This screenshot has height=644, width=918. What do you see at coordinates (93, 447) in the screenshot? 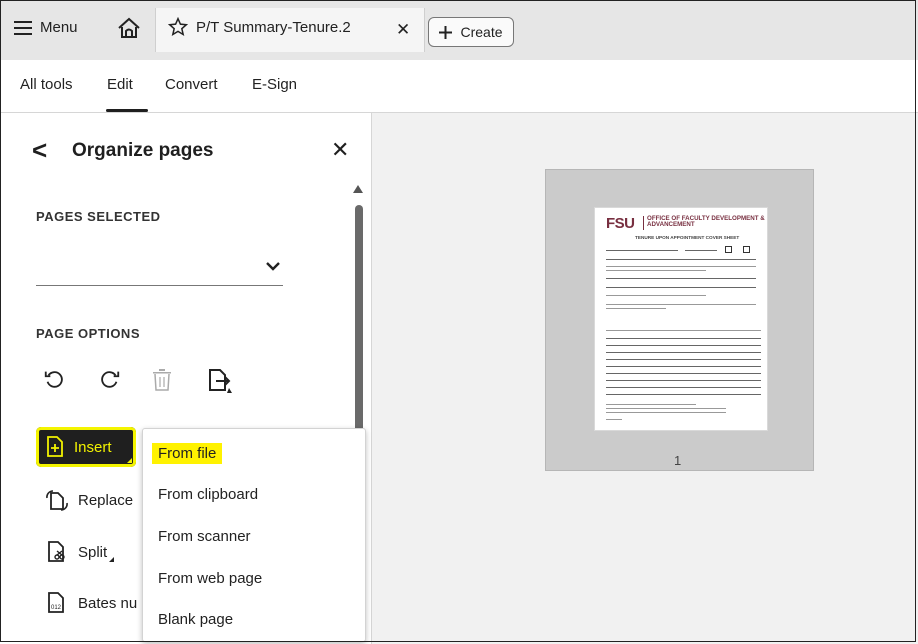
I see `insert-label: Insert` at bounding box center [93, 447].